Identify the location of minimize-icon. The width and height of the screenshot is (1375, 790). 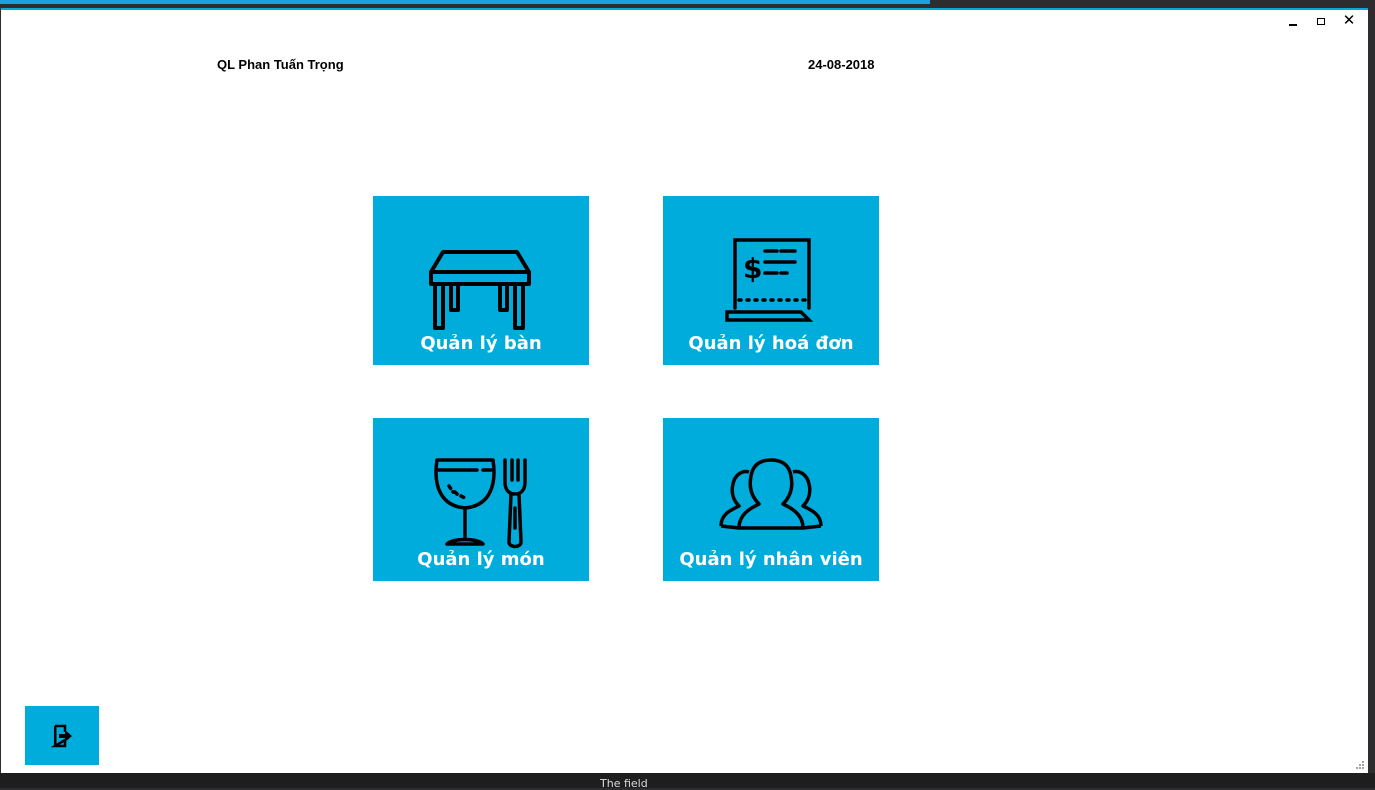
(1293, 25).